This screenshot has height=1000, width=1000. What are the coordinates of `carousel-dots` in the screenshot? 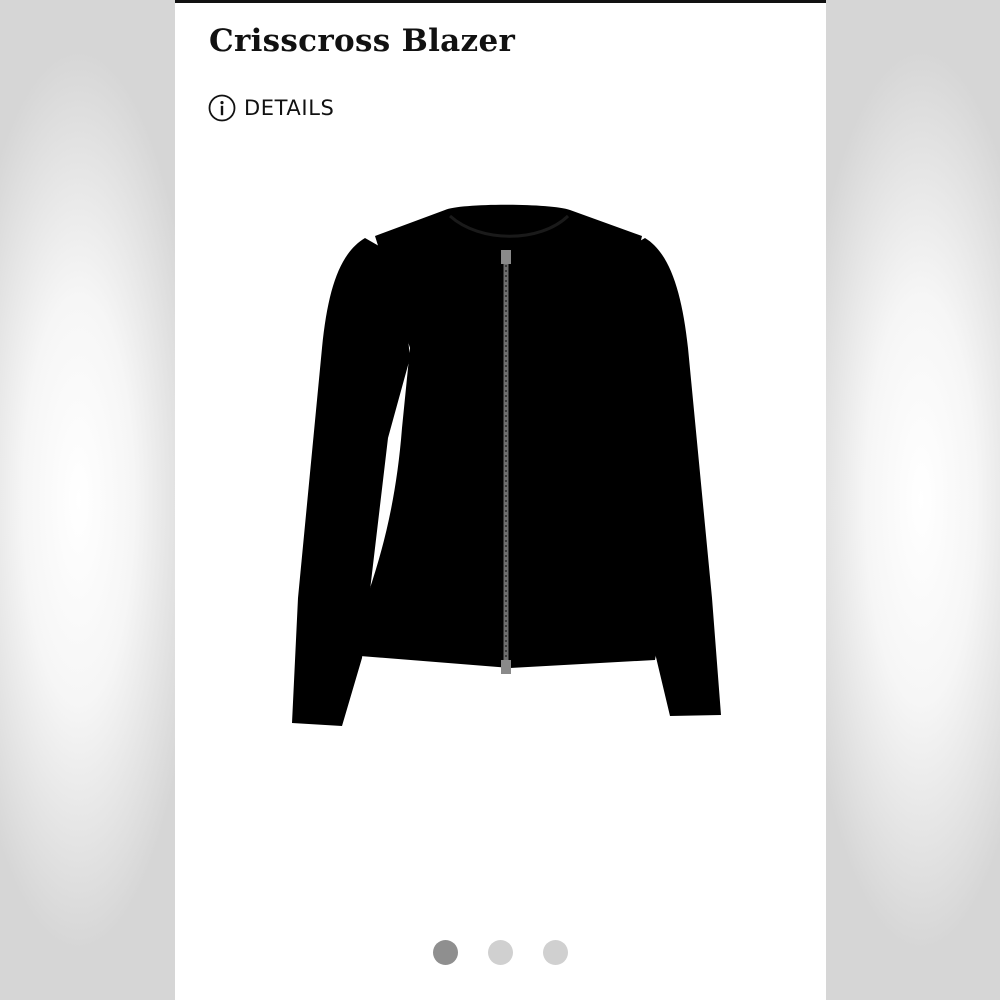 It's located at (500, 952).